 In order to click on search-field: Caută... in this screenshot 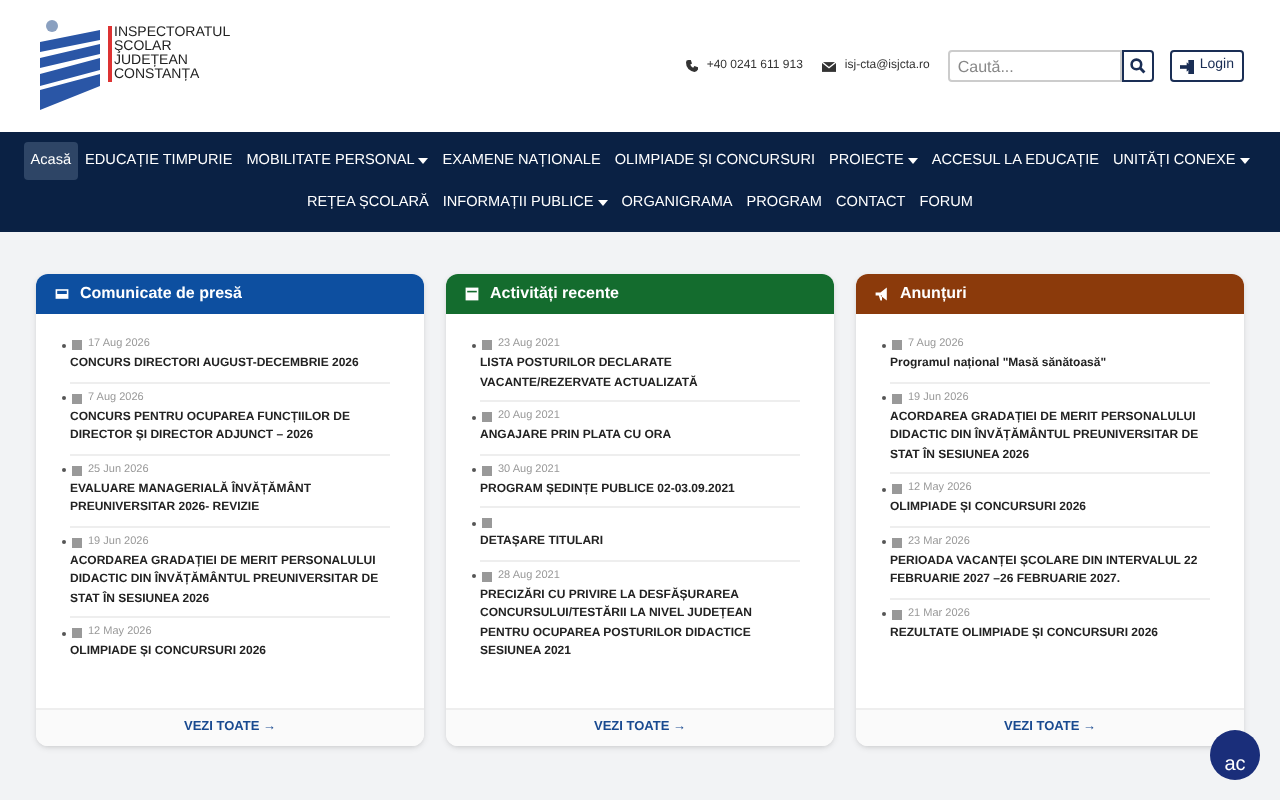, I will do `click(1034, 66)`.